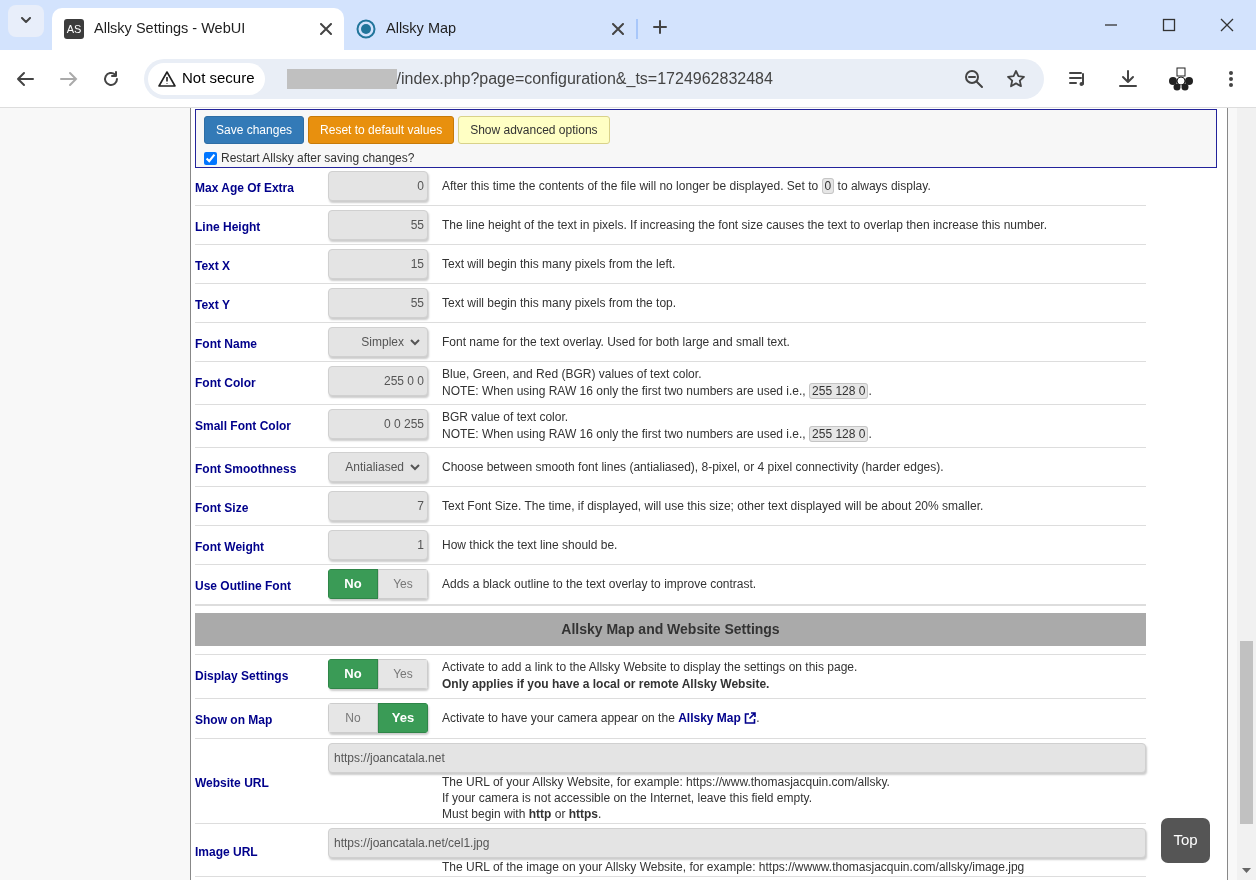 This screenshot has height=880, width=1256. I want to click on select-dropdown: Antialiased, so click(378, 467).